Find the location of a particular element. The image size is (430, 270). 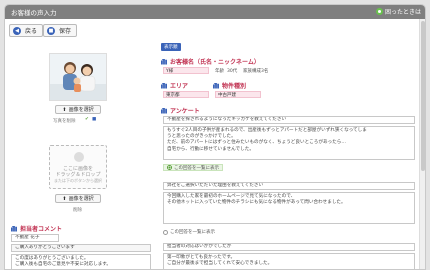

staff-select: 不動産 花子 is located at coordinates (35, 238).